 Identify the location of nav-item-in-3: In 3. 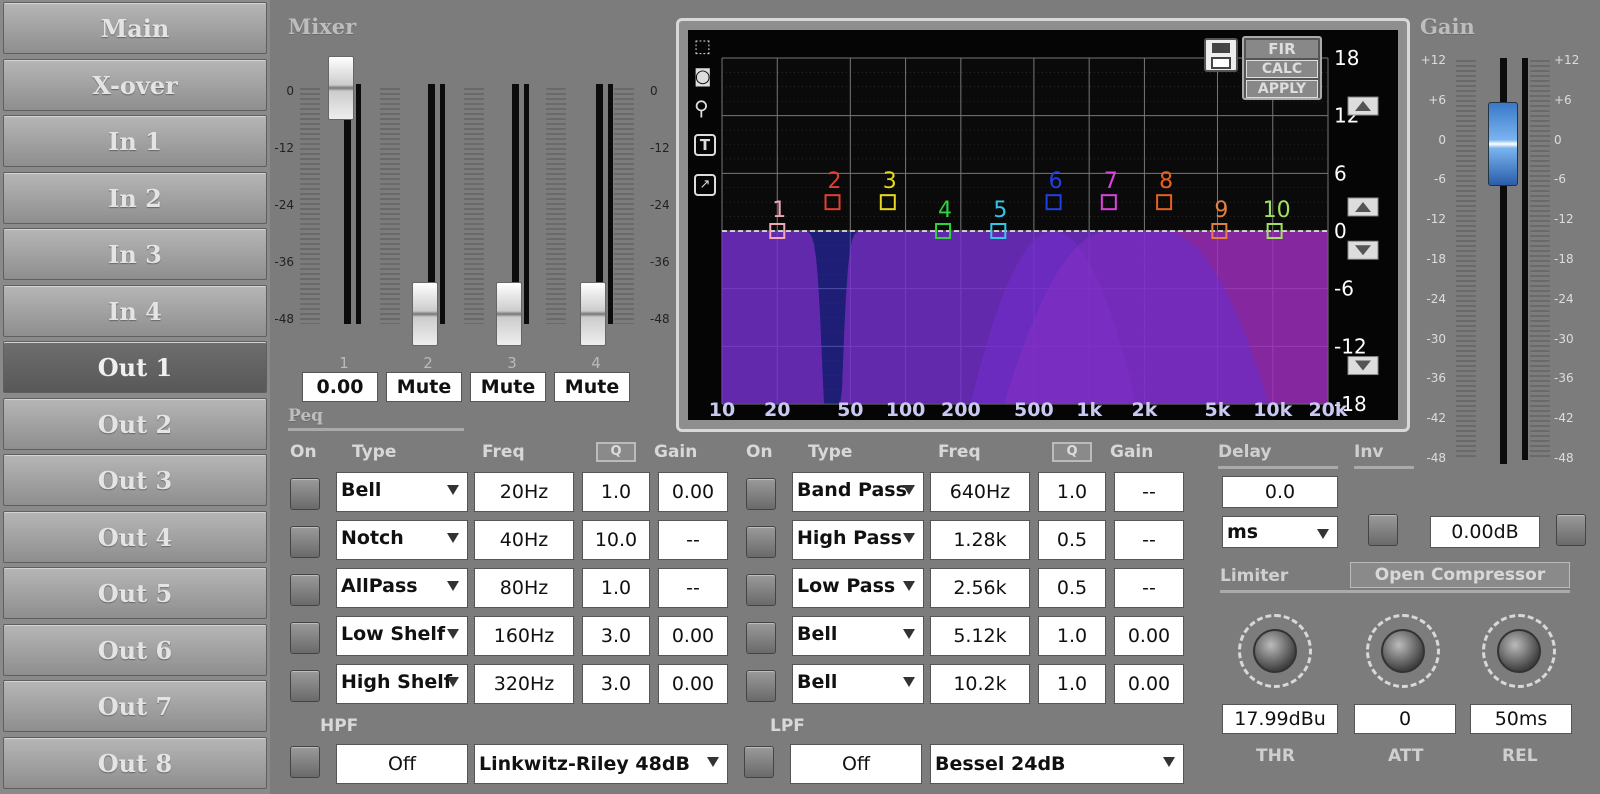
(135, 254).